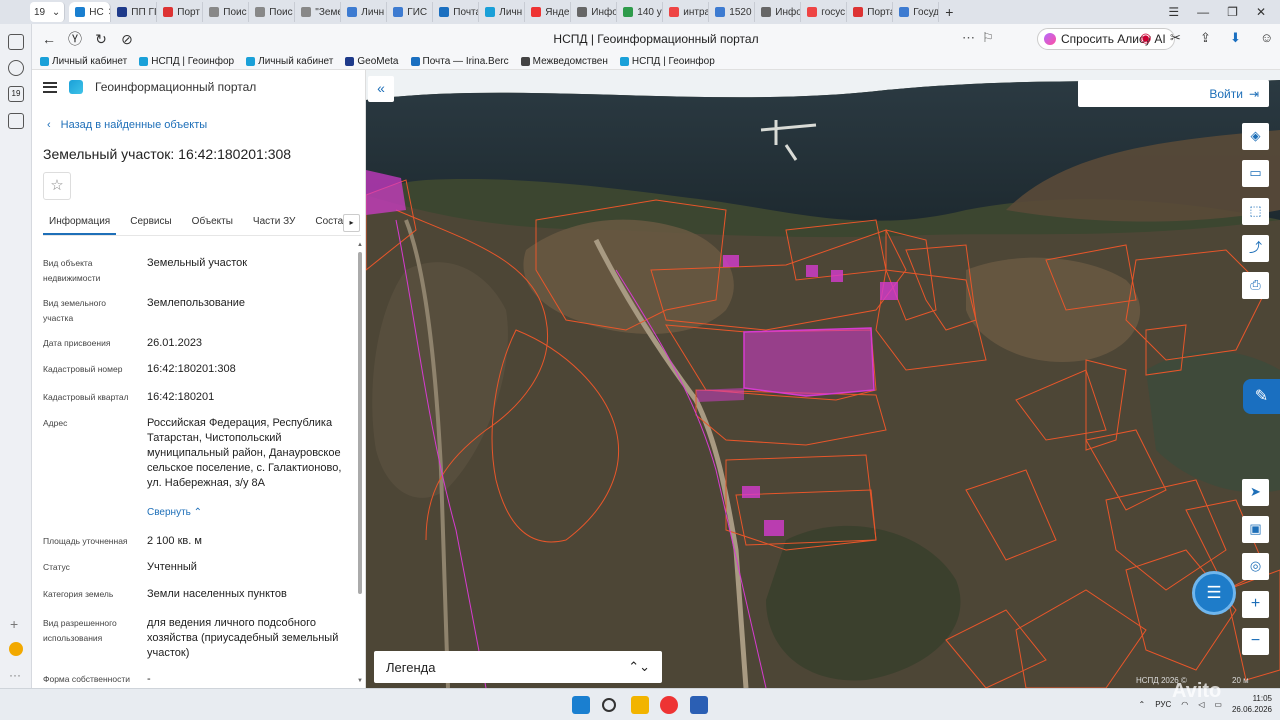  What do you see at coordinates (1214, 593) in the screenshot?
I see `chat-button: ☰` at bounding box center [1214, 593].